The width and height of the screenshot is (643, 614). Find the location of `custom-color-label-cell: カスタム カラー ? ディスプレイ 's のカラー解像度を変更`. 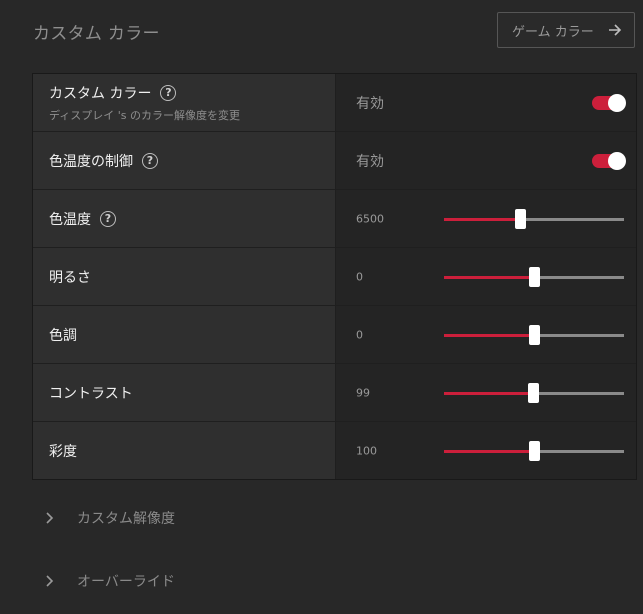

custom-color-label-cell: カスタム カラー ? ディスプレイ 's のカラー解像度を変更 is located at coordinates (184, 102).